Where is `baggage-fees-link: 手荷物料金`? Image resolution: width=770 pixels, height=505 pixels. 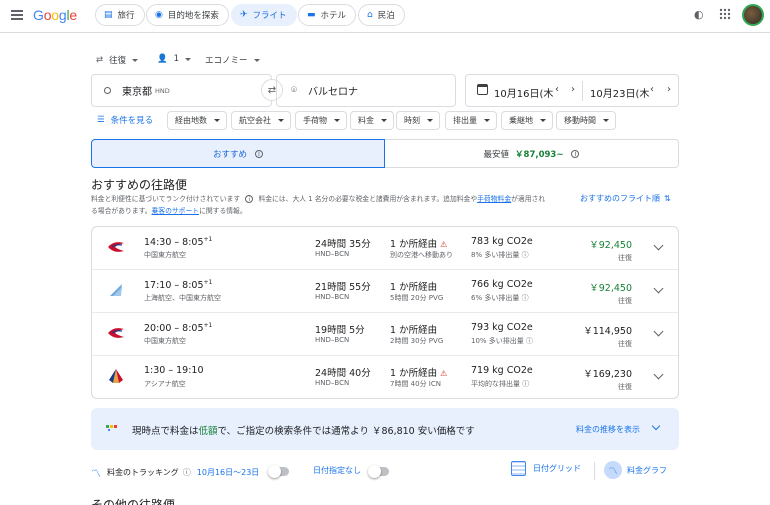 baggage-fees-link: 手荷物料金 is located at coordinates (494, 199).